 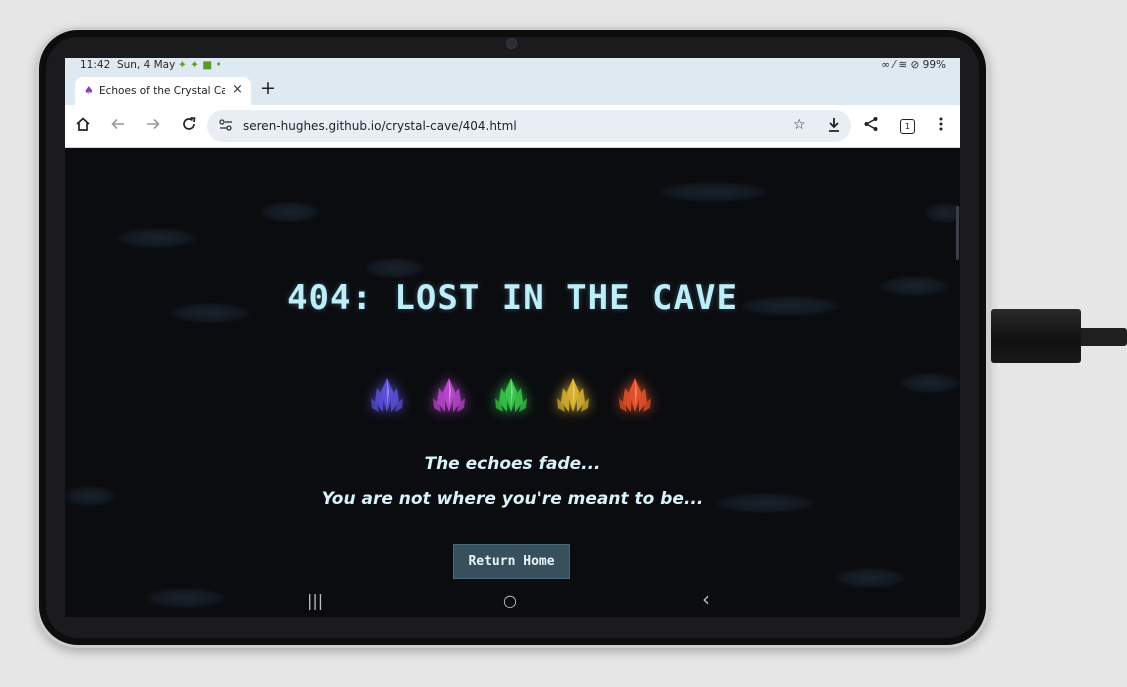 I want to click on status-time-date: 11:42 Sun, 4 May, so click(x=127, y=65).